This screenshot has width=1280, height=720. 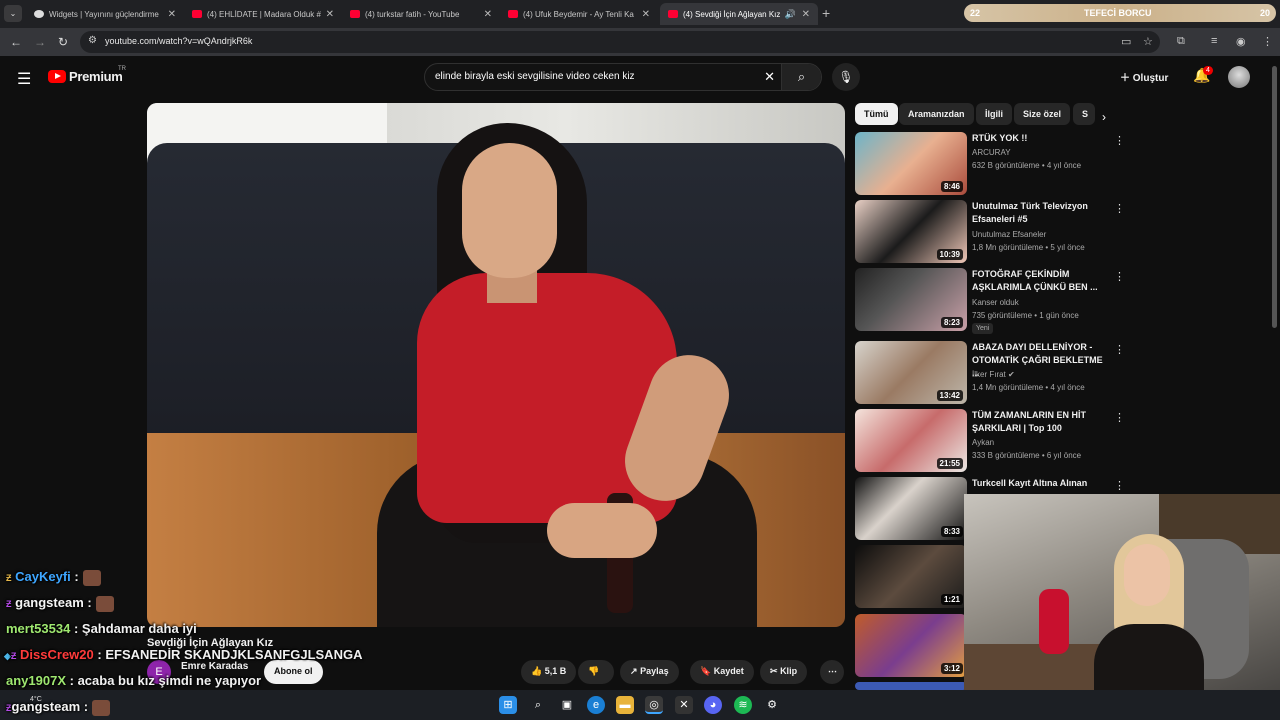 I want to click on windows-taskbar, so click(x=640, y=705).